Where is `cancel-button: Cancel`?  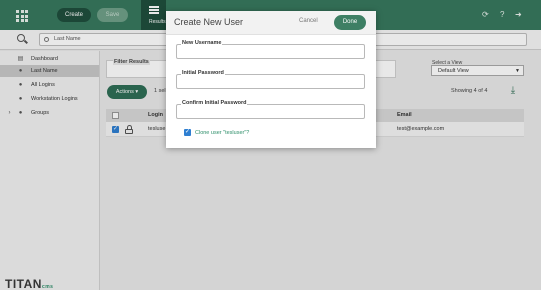 cancel-button: Cancel is located at coordinates (308, 21).